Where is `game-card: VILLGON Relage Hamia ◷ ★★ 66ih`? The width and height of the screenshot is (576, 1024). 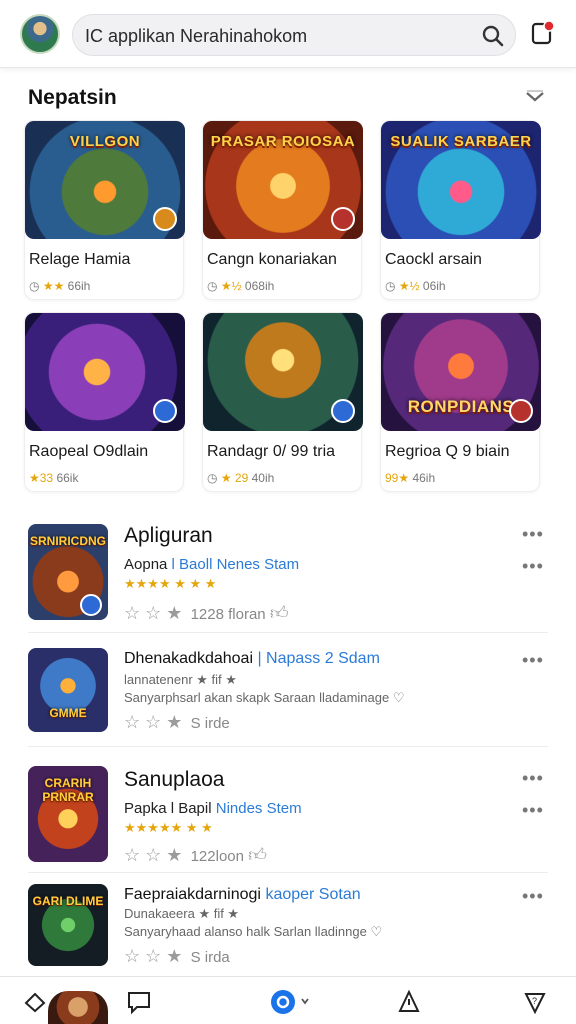 game-card: VILLGON Relage Hamia ◷ ★★ 66ih is located at coordinates (104, 210).